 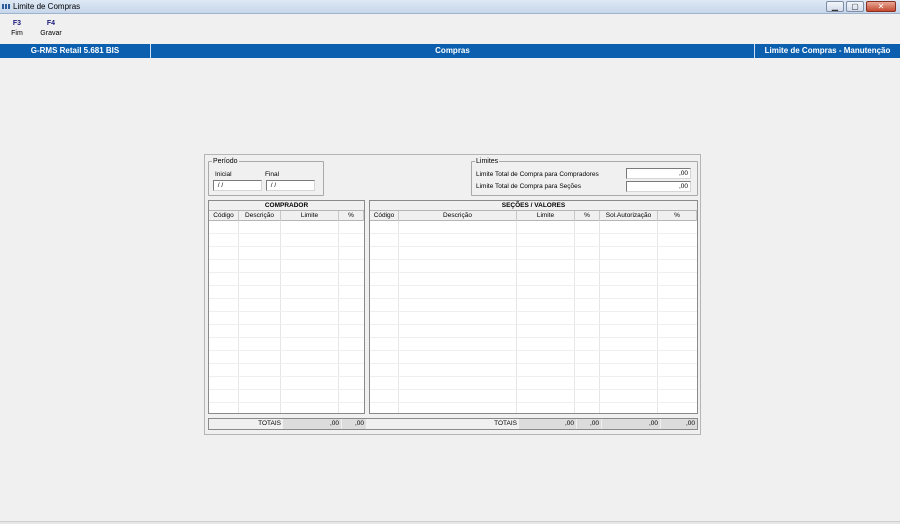 I want to click on periodo-legend: Período, so click(x=225, y=161).